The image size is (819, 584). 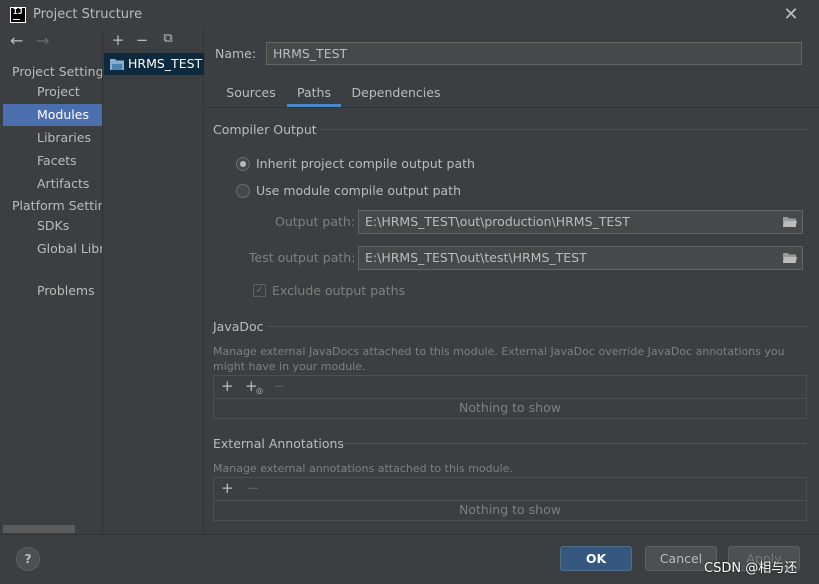 What do you see at coordinates (42, 40) in the screenshot?
I see `forward-arrow-icon: →` at bounding box center [42, 40].